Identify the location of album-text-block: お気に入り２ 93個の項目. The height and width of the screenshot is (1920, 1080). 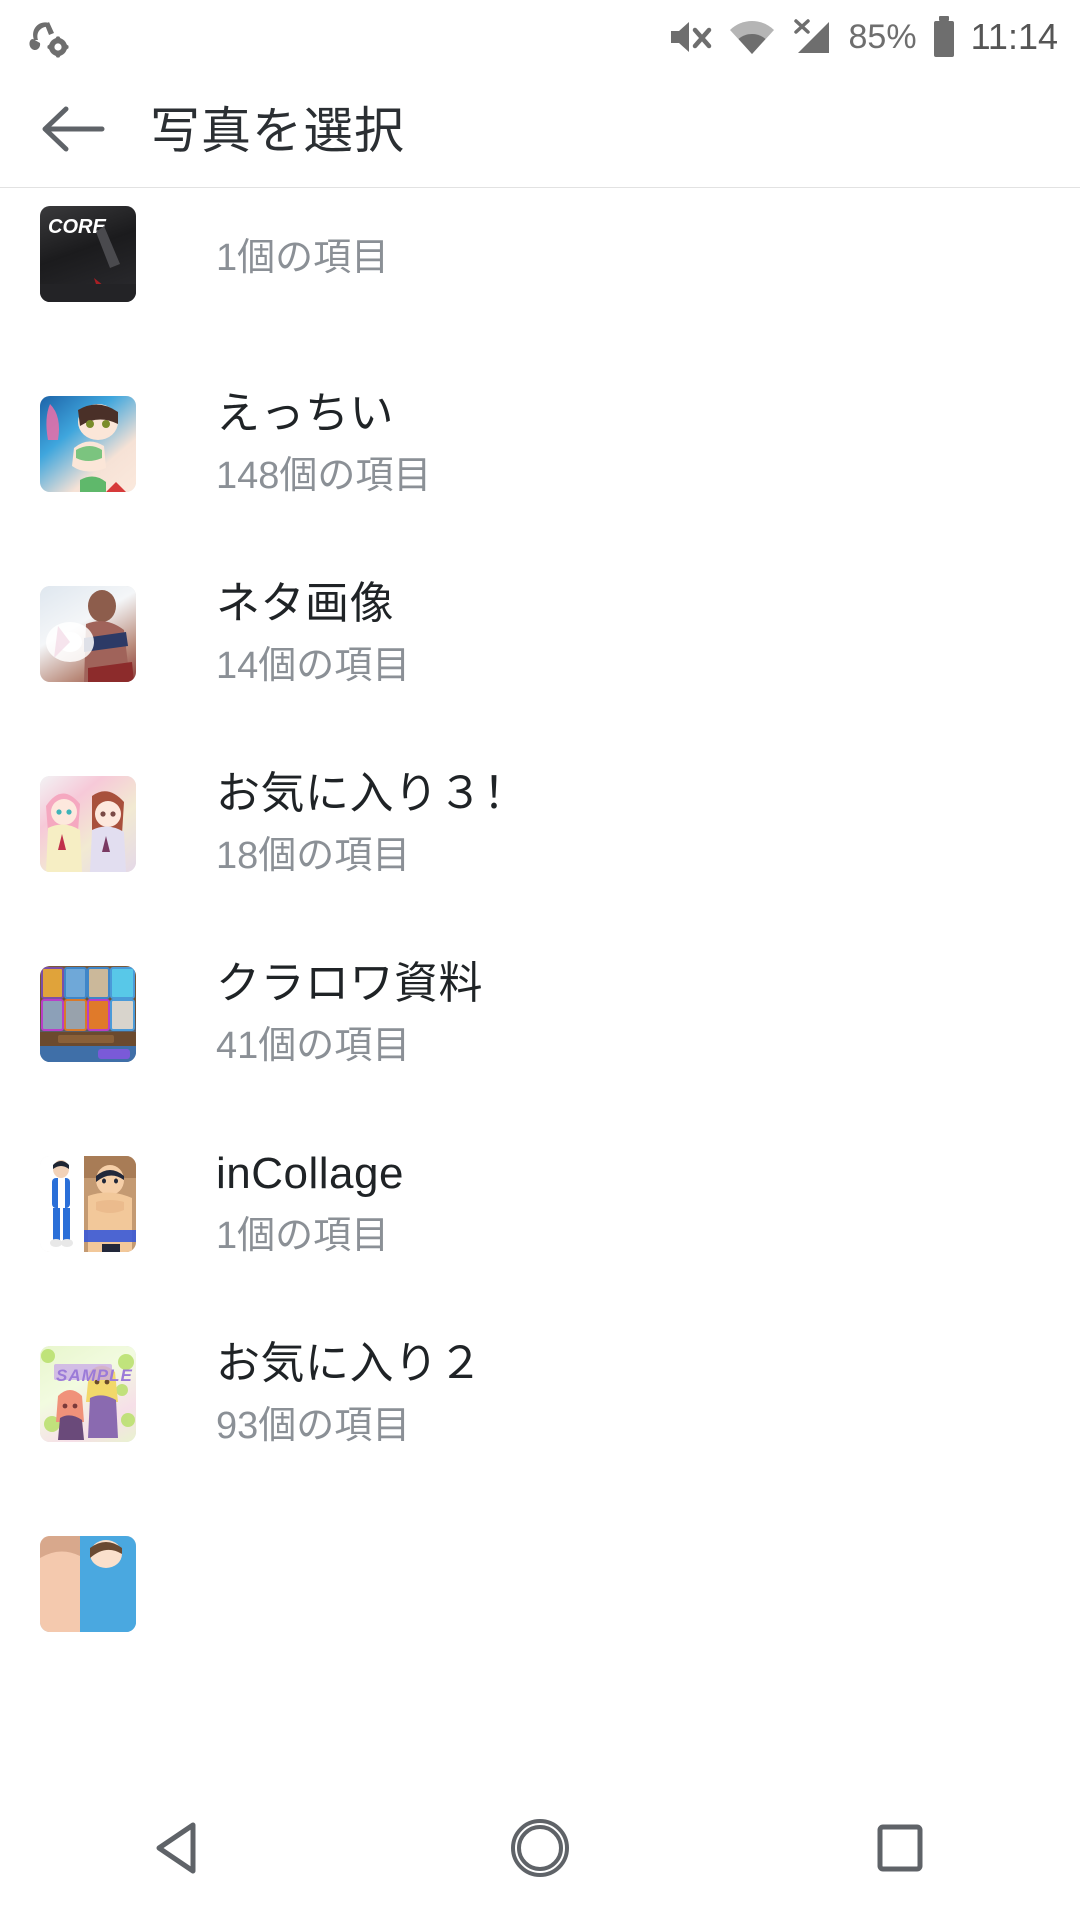
(349, 1394).